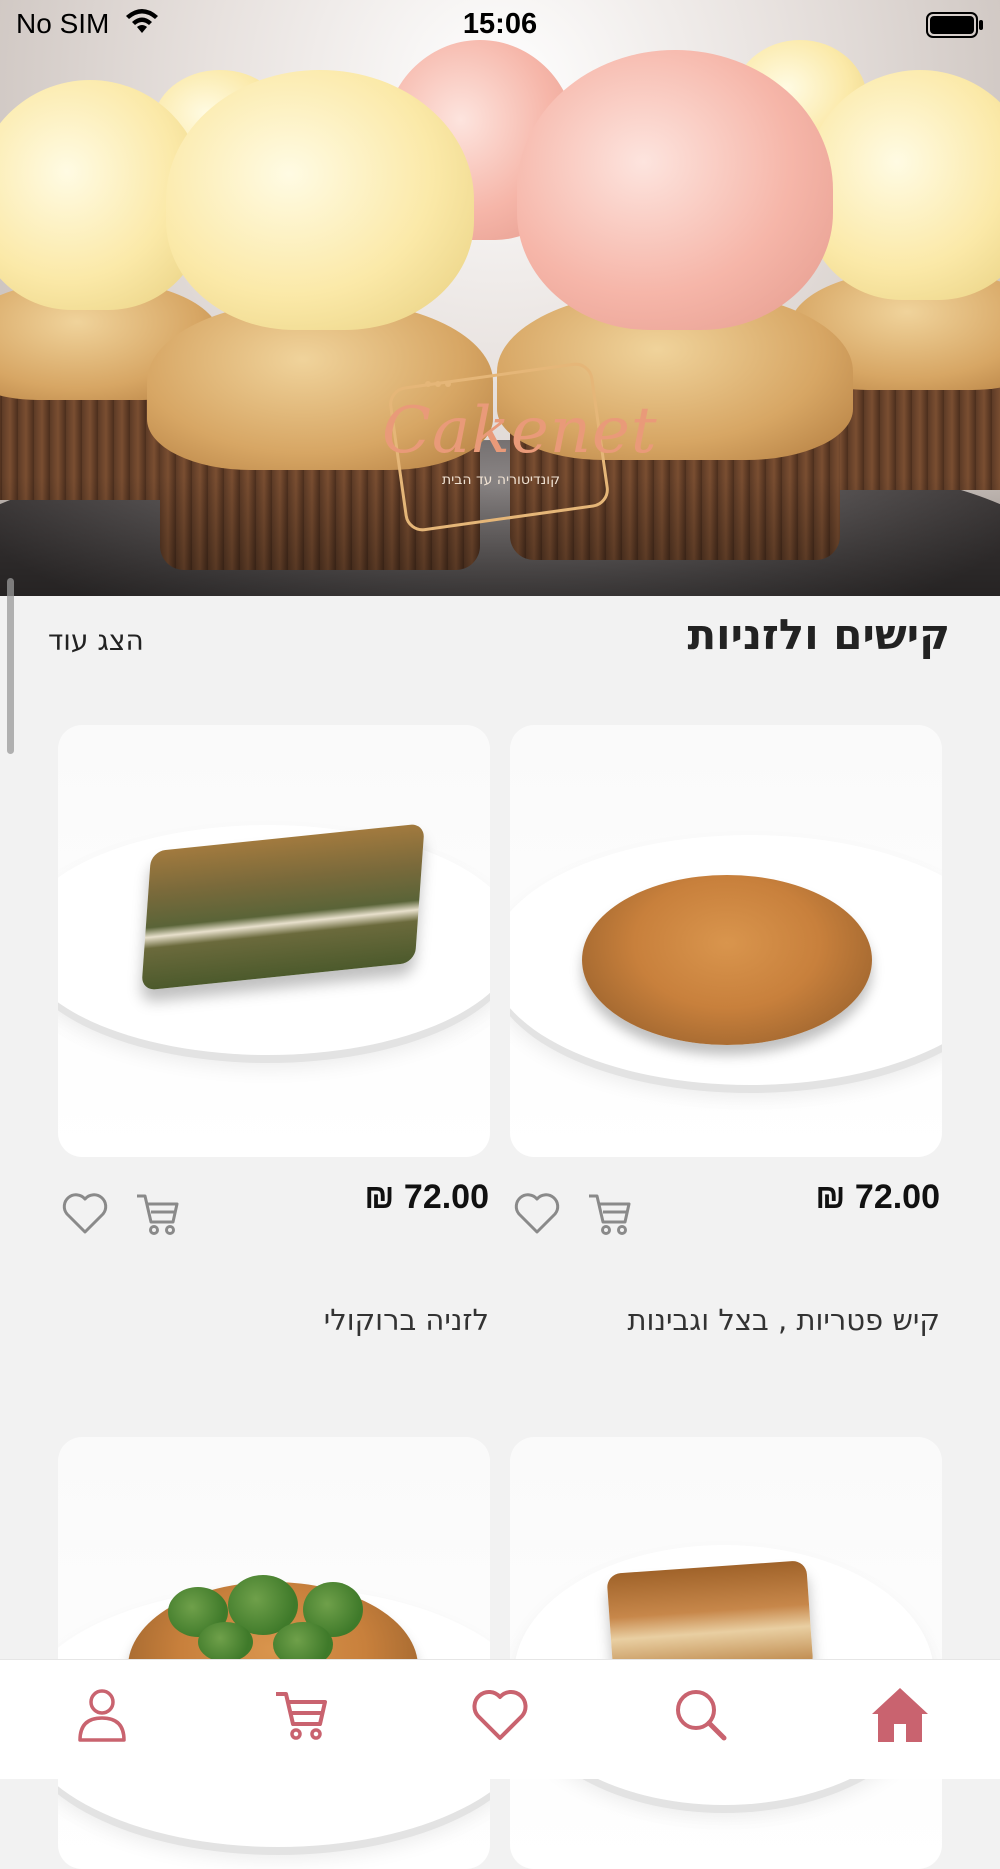 This screenshot has height=1869, width=1000. Describe the element at coordinates (520, 431) in the screenshot. I see `logo-text: Cakenet` at that location.